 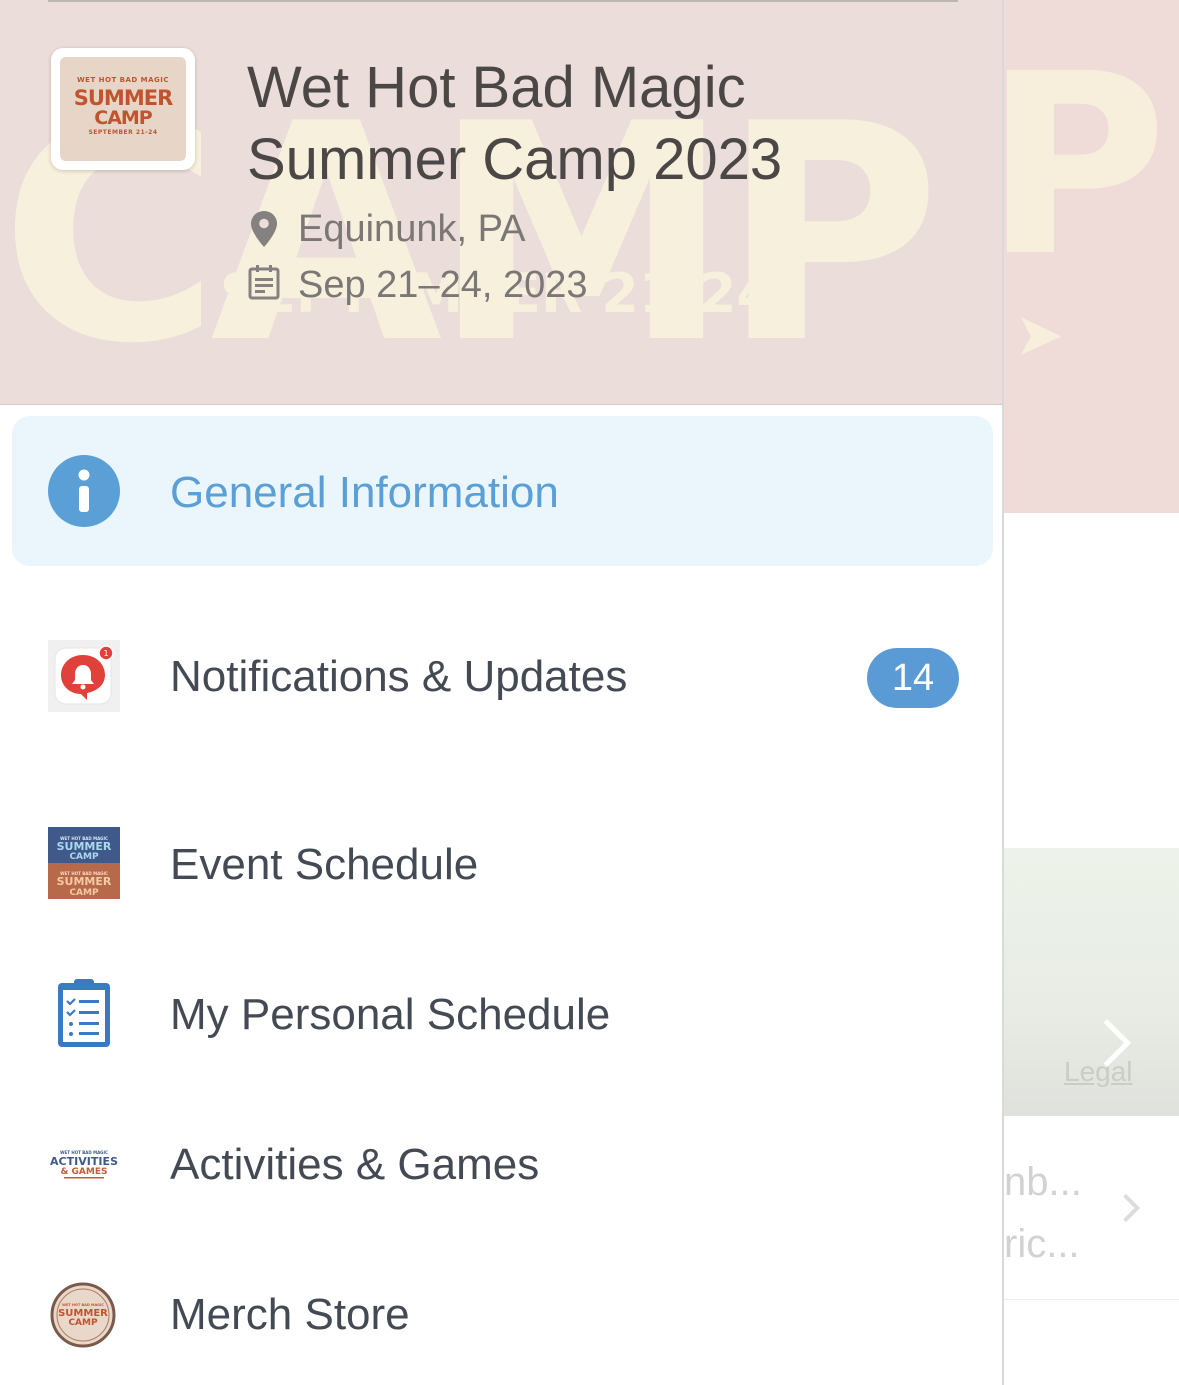 What do you see at coordinates (84, 1013) in the screenshot?
I see `clipboard-checklist-icon` at bounding box center [84, 1013].